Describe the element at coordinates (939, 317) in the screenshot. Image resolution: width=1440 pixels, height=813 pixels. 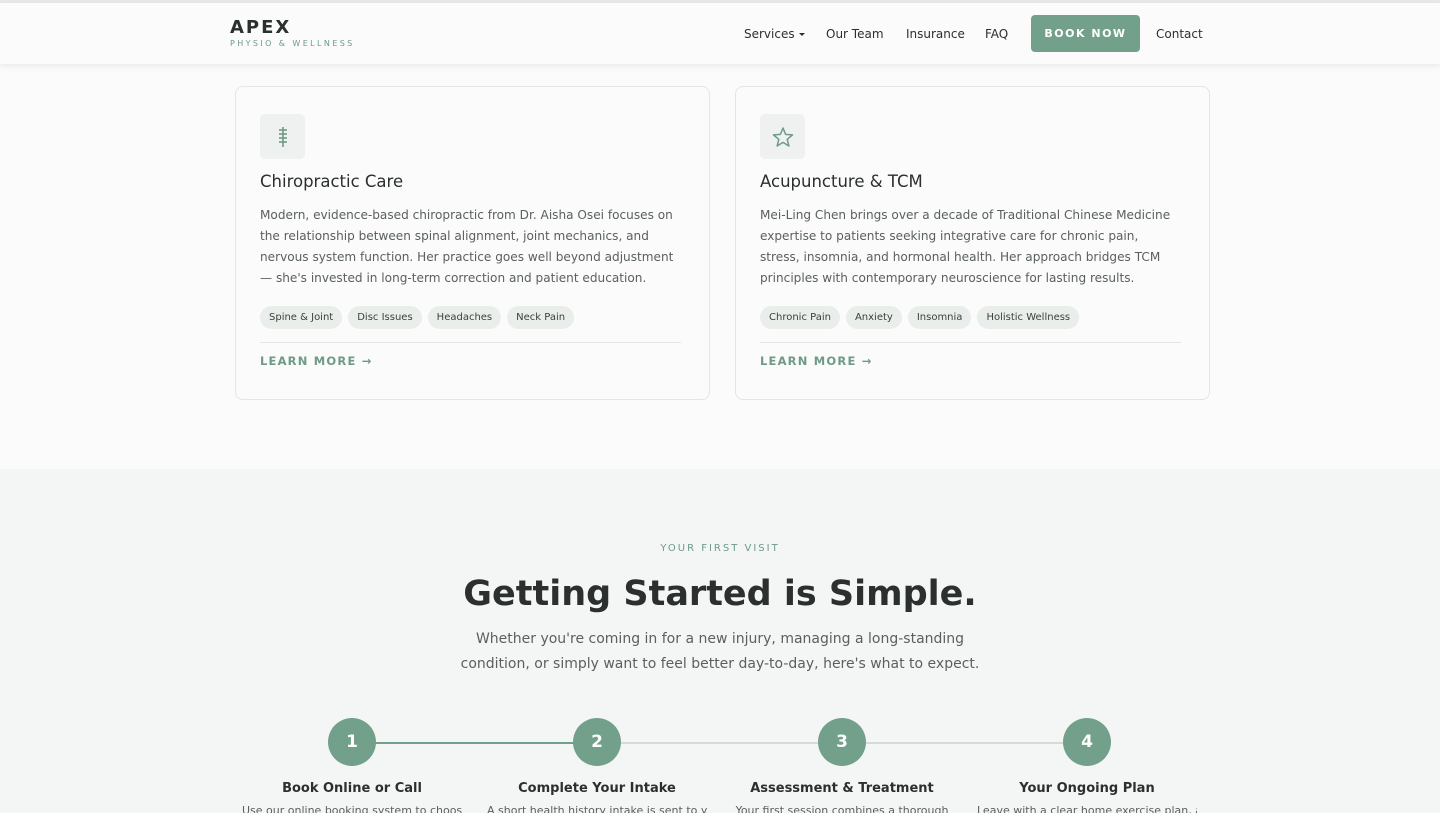
I see `tag: Insomnia` at that location.